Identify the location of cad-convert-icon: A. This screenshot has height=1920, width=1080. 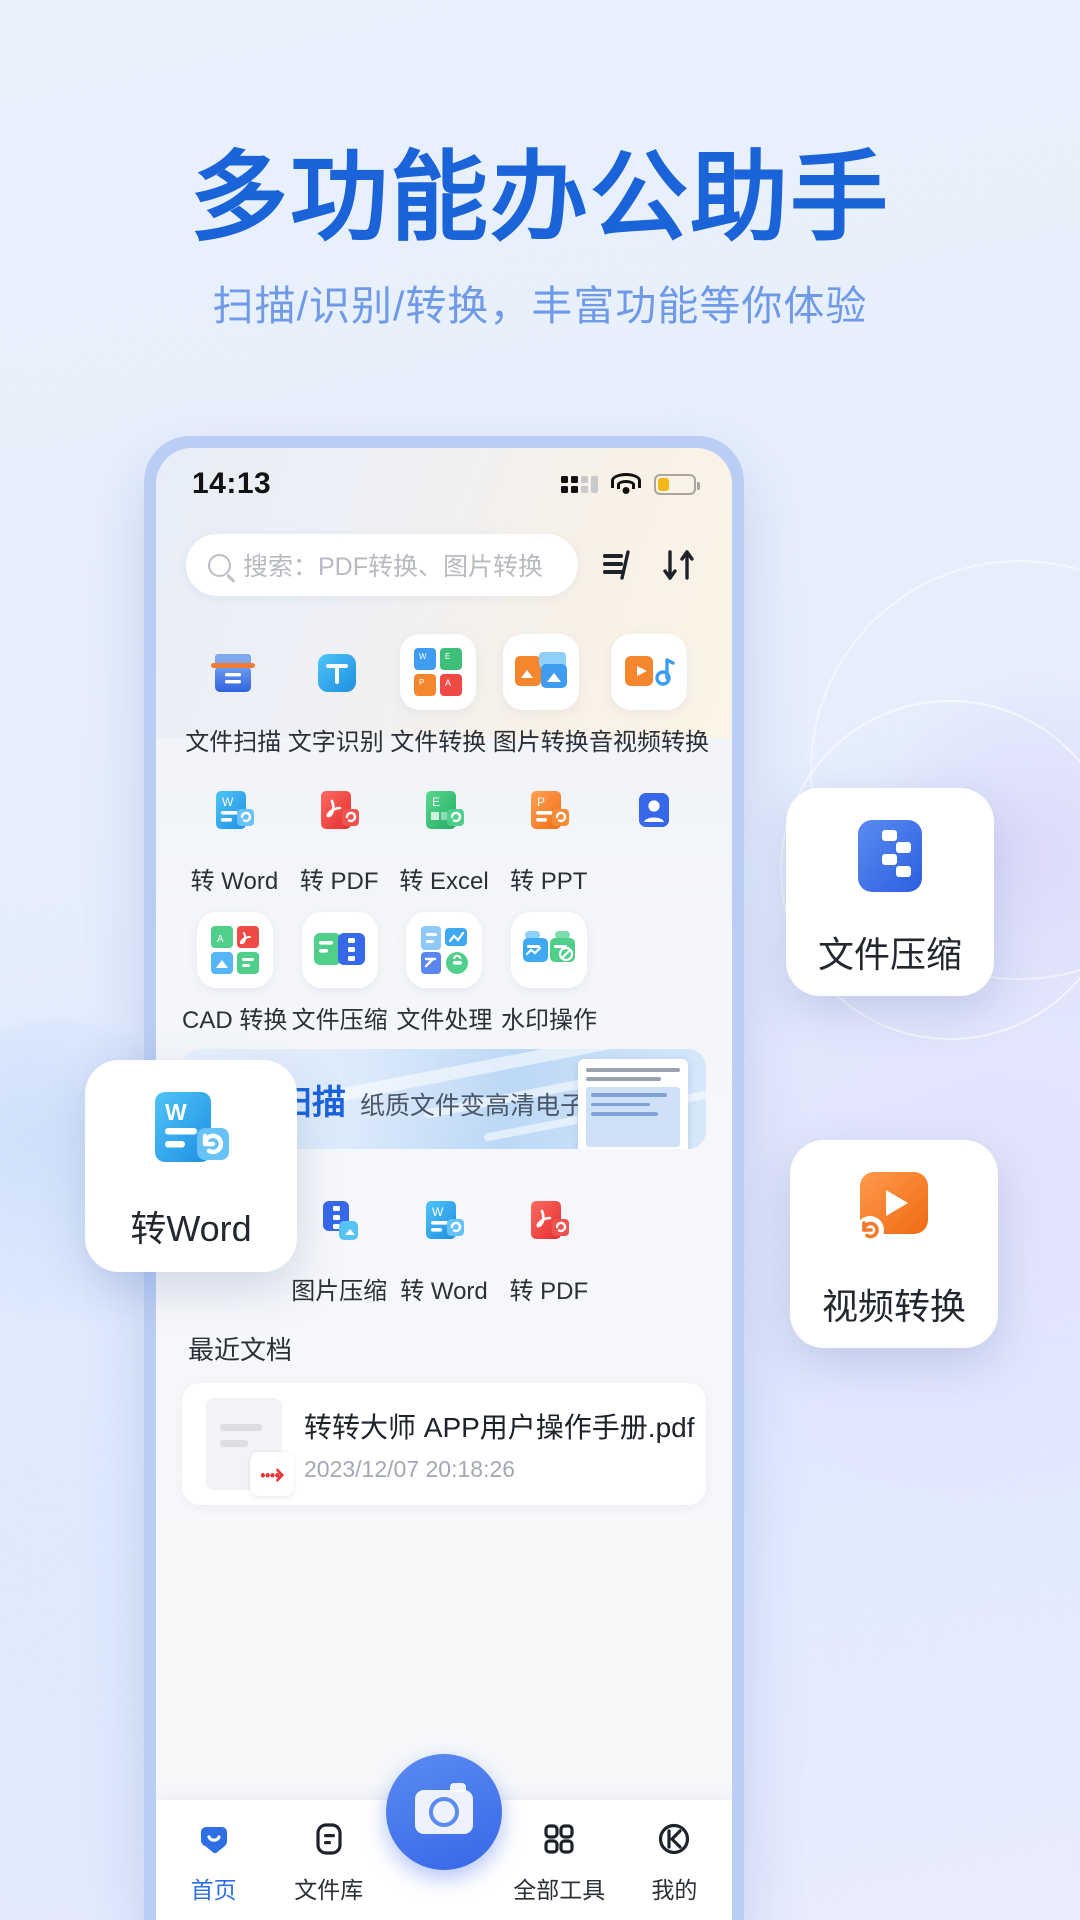
(234, 950).